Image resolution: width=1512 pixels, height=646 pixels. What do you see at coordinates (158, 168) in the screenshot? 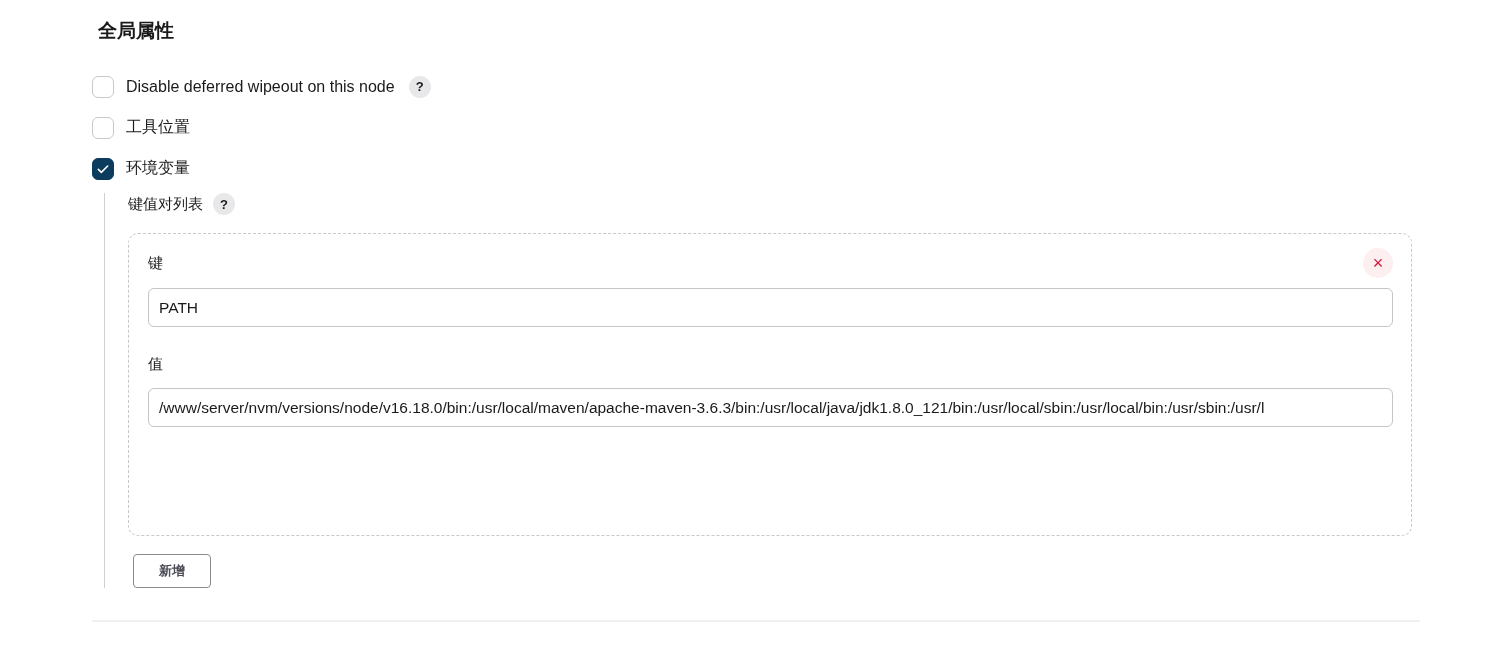
I see `checkbox-label: 环境变量` at bounding box center [158, 168].